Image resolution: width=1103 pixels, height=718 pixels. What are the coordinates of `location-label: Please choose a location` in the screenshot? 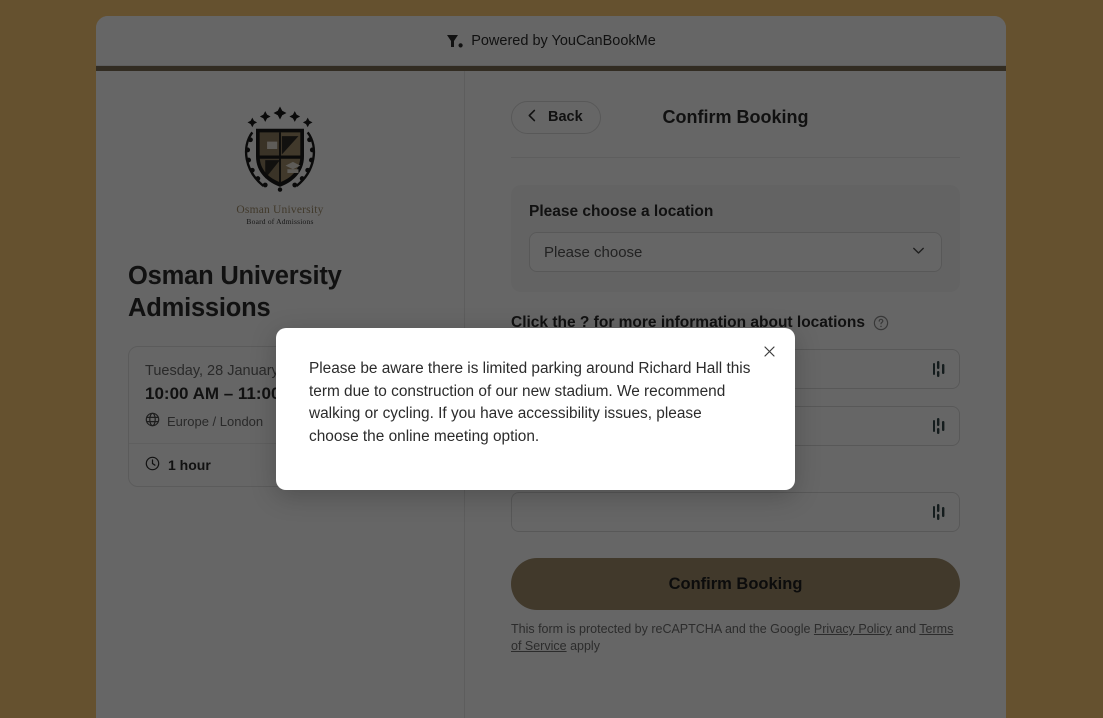 It's located at (621, 211).